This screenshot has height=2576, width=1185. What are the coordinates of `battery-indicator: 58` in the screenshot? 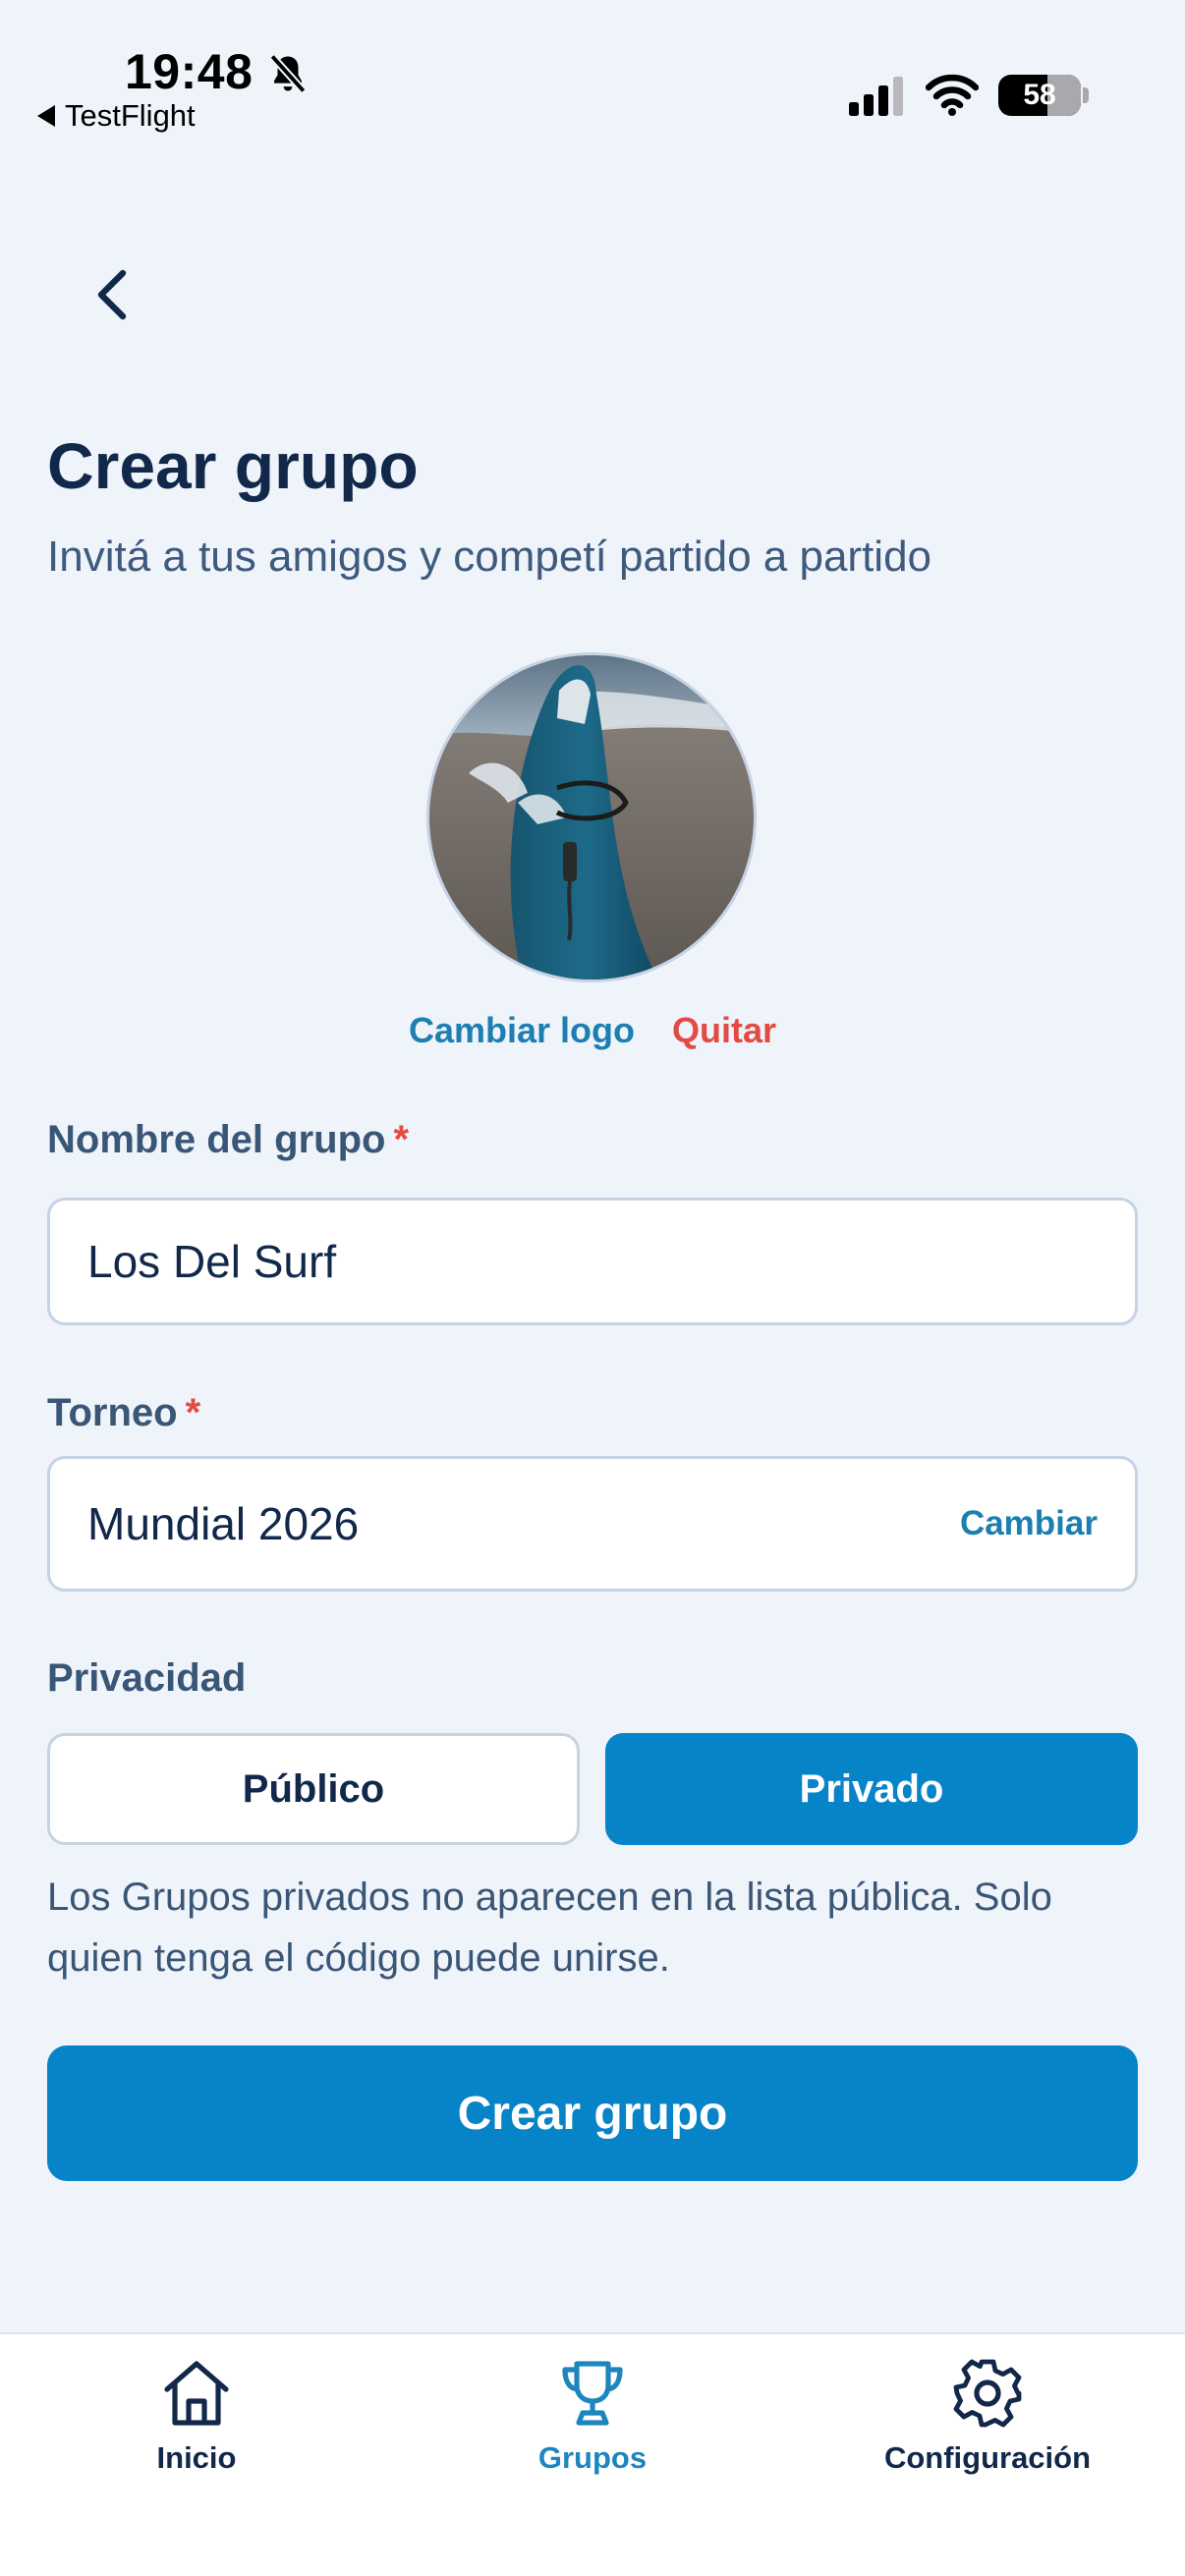 It's located at (1040, 95).